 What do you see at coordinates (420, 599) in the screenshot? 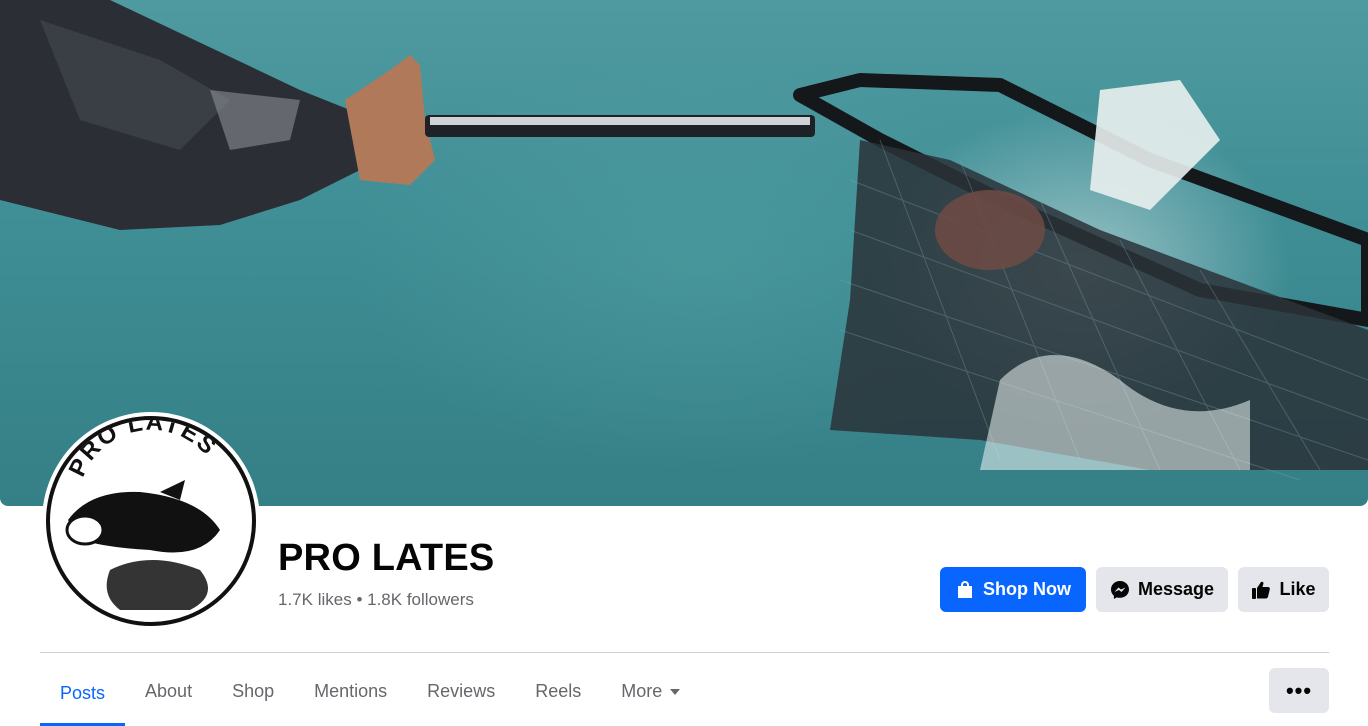
I see `followers-count: 1.8K followers` at bounding box center [420, 599].